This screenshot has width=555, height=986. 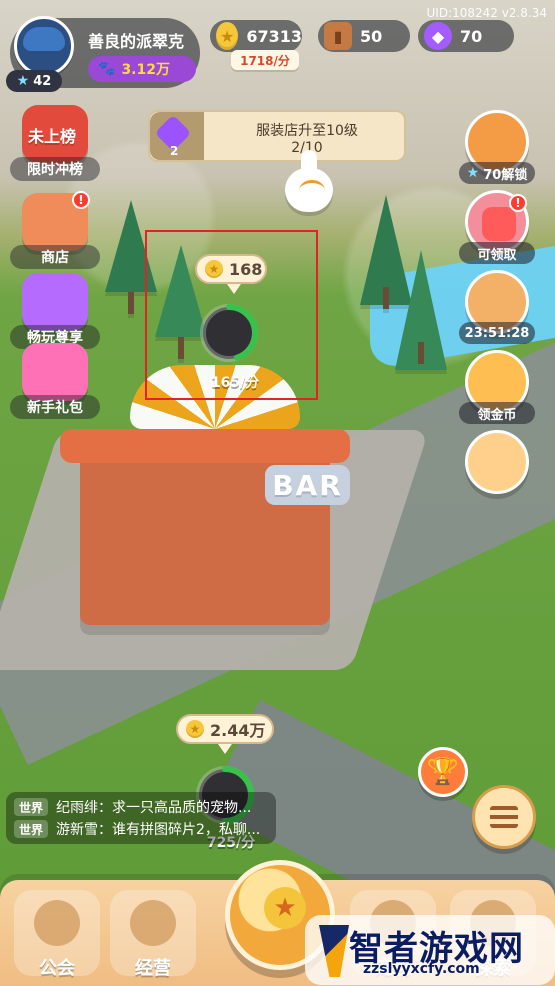 What do you see at coordinates (145, 70) in the screenshot?
I see `power-value: 3.12万` at bounding box center [145, 70].